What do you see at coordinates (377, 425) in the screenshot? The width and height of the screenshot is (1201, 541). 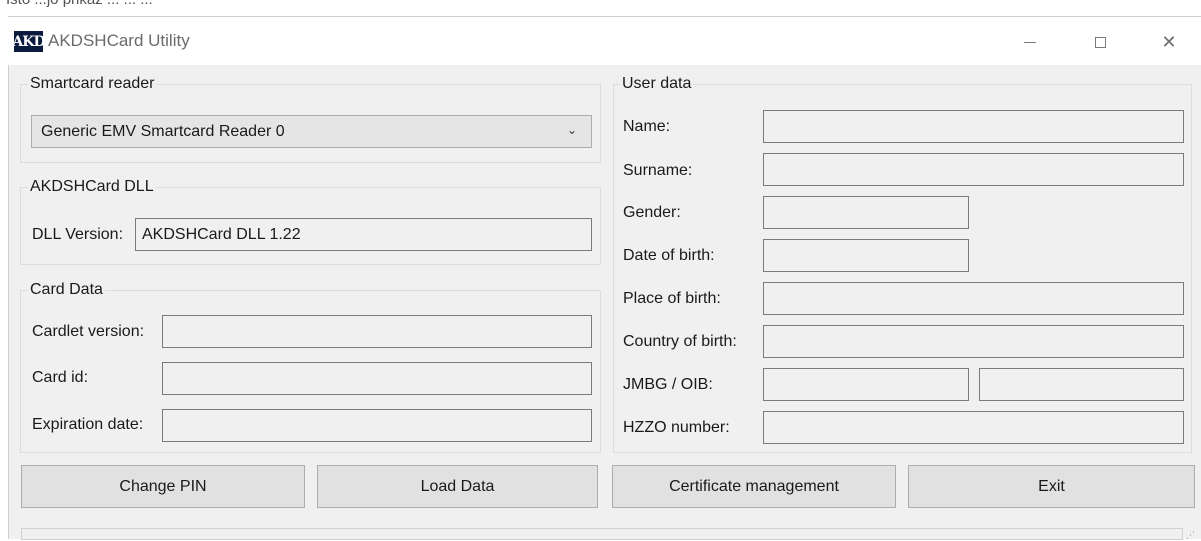 I see `expiration-date-field` at bounding box center [377, 425].